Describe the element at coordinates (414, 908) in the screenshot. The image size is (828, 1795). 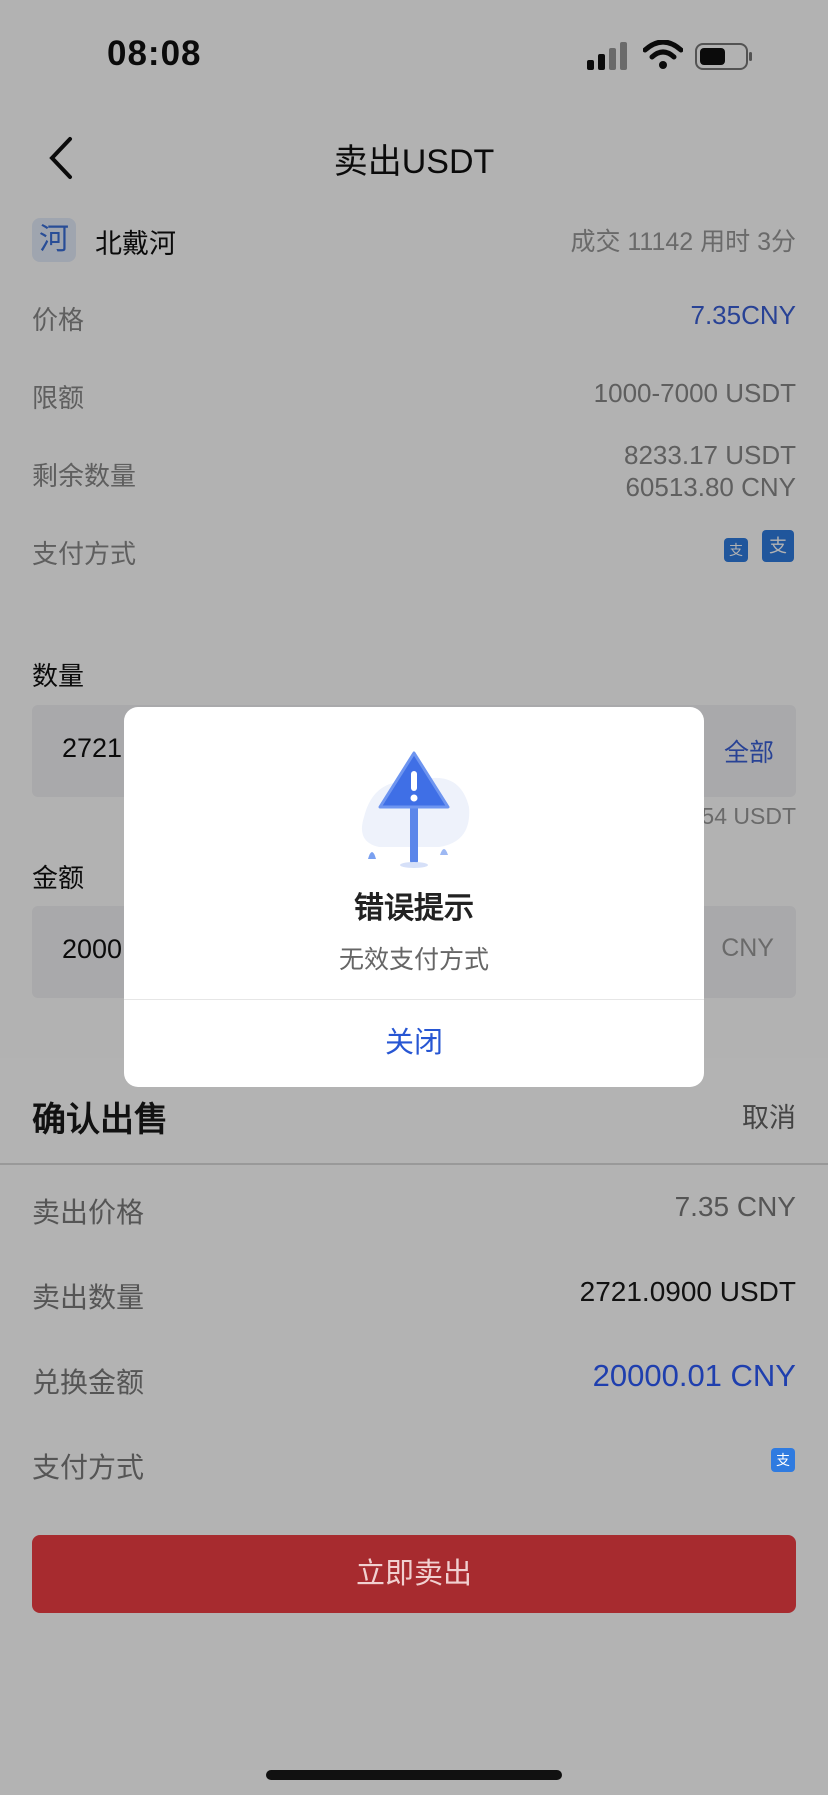
I see `dialog-title: 错误提示` at that location.